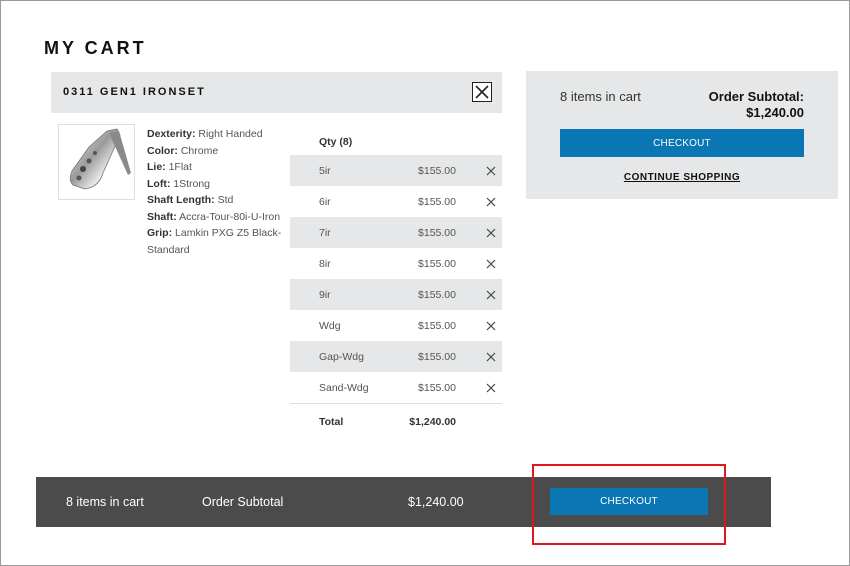 The image size is (850, 566). What do you see at coordinates (629, 501) in the screenshot?
I see `bar-checkout-button: CHECKOUT` at bounding box center [629, 501].